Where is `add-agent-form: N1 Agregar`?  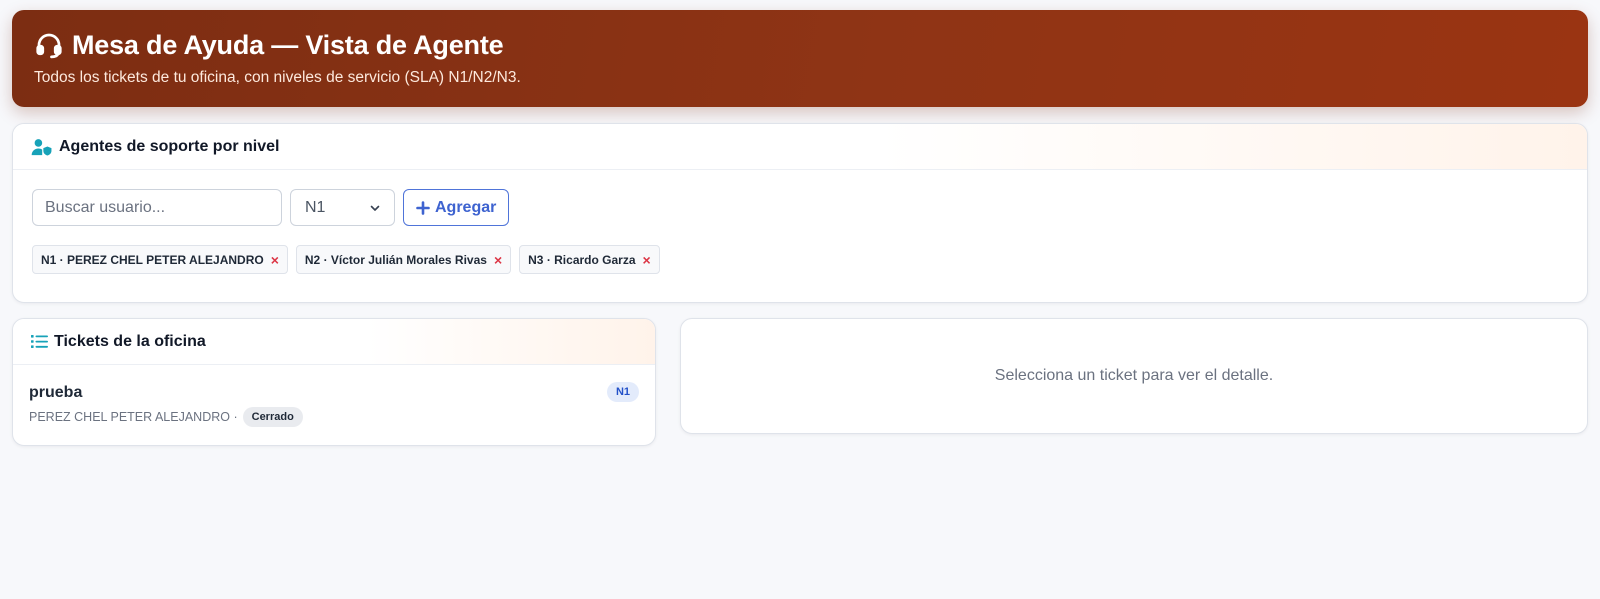 add-agent-form: N1 Agregar is located at coordinates (800, 207).